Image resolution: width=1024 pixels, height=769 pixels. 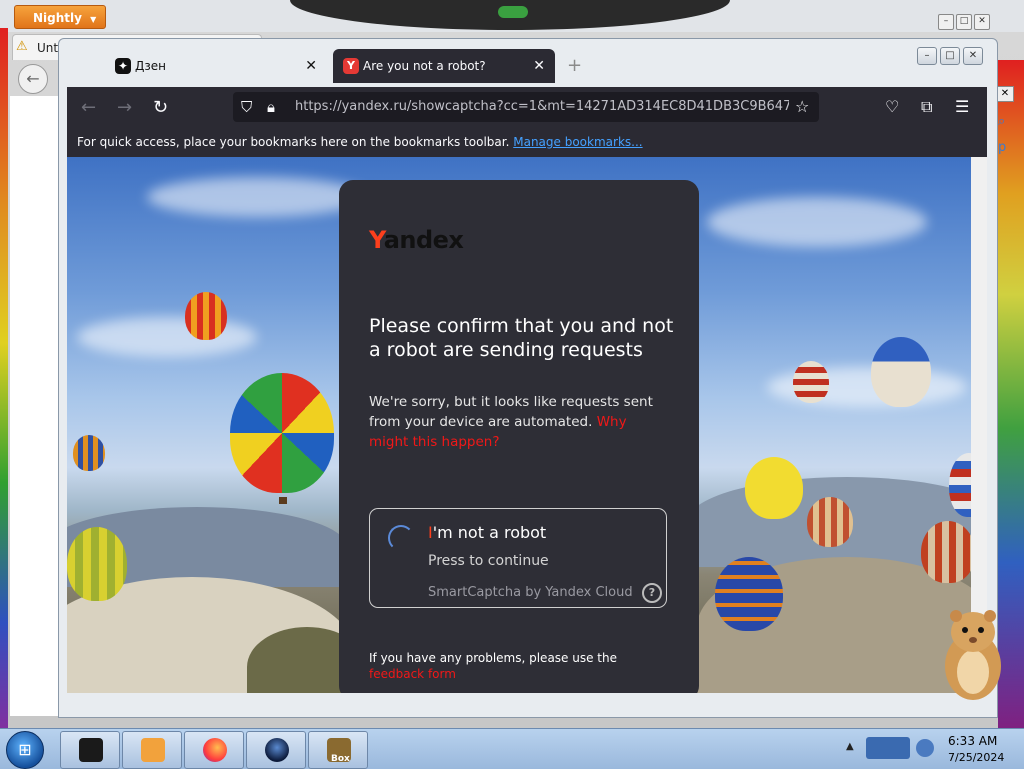 What do you see at coordinates (574, 65) in the screenshot?
I see `new-tab-plus-icon: +` at bounding box center [574, 65].